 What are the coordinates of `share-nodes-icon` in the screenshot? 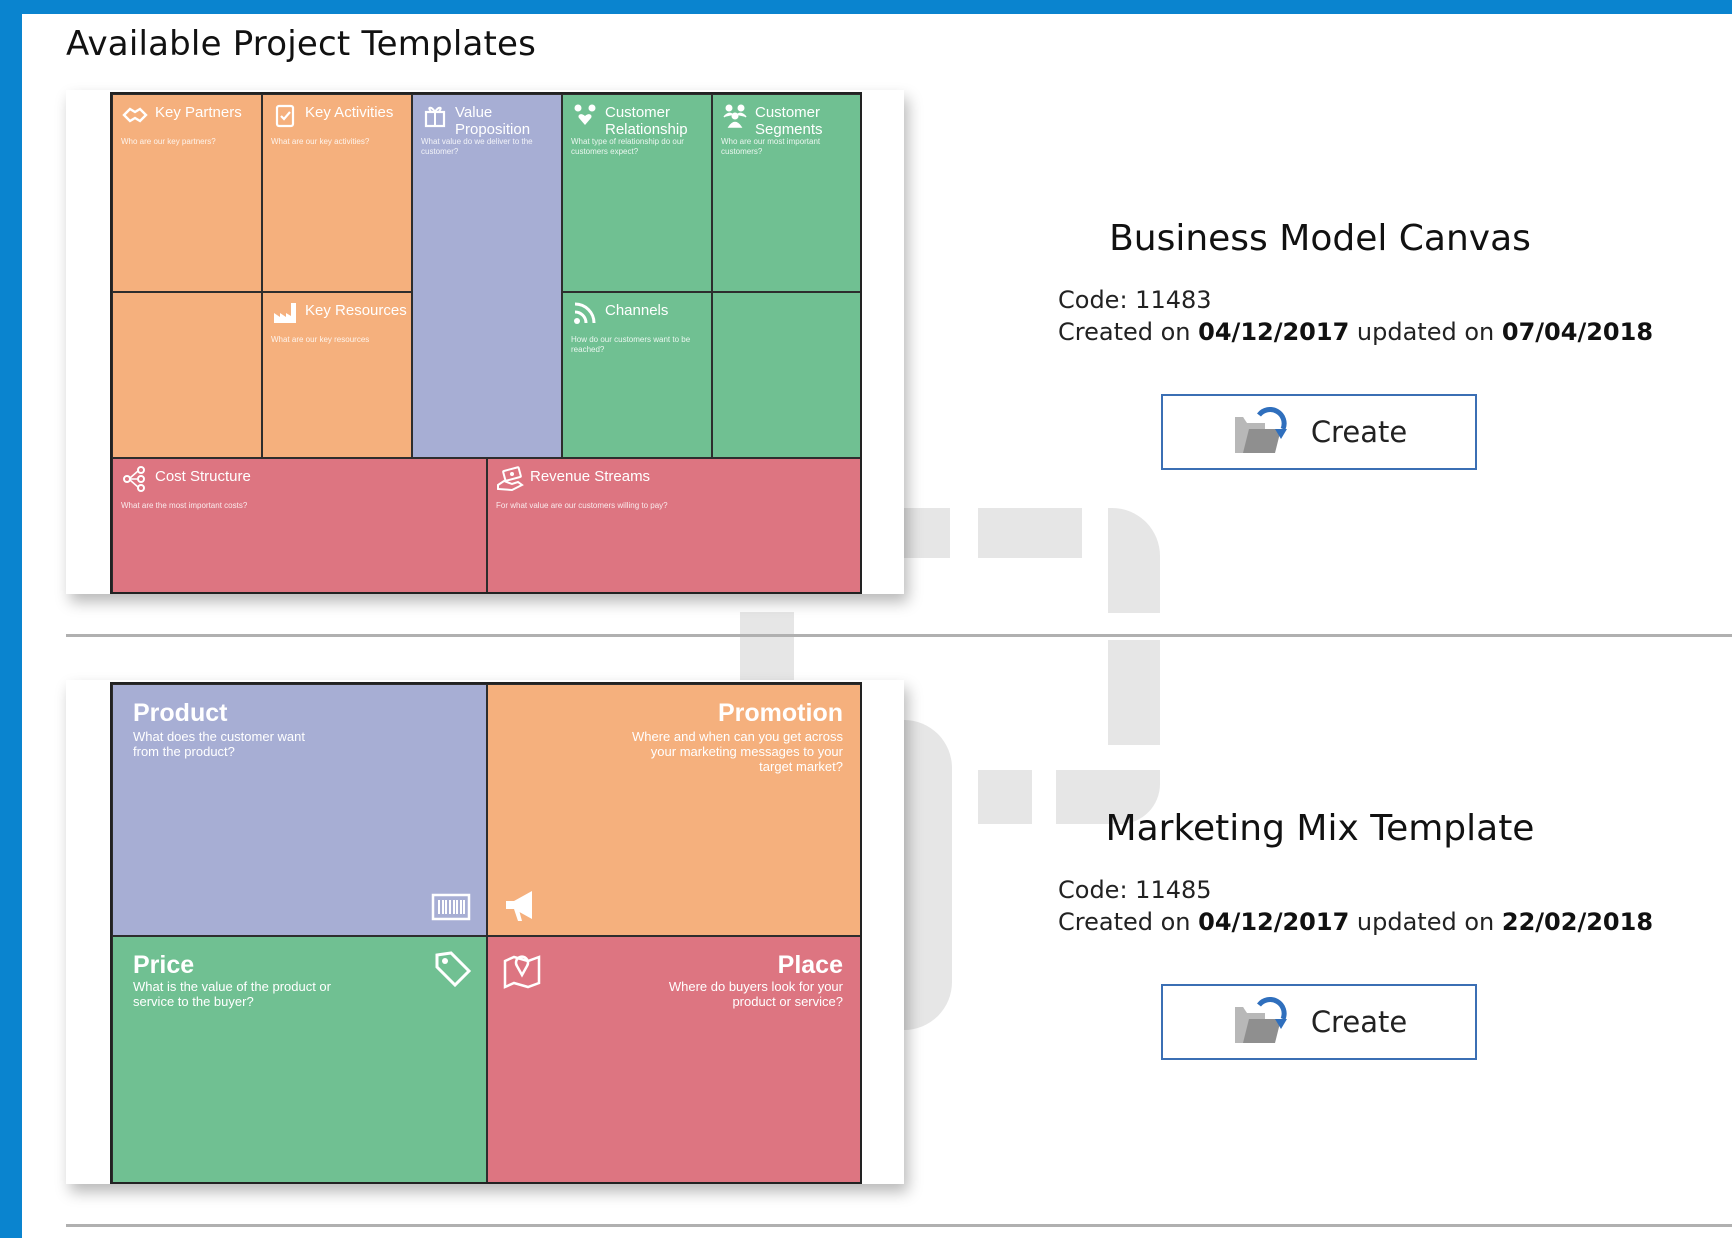 It's located at (134, 479).